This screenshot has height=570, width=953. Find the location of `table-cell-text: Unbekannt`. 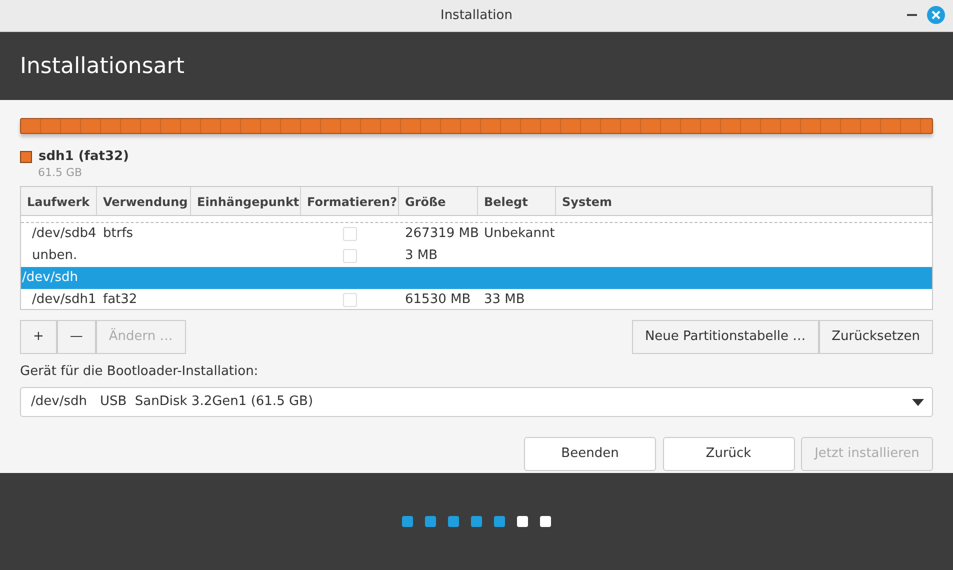

table-cell-text: Unbekannt is located at coordinates (519, 233).